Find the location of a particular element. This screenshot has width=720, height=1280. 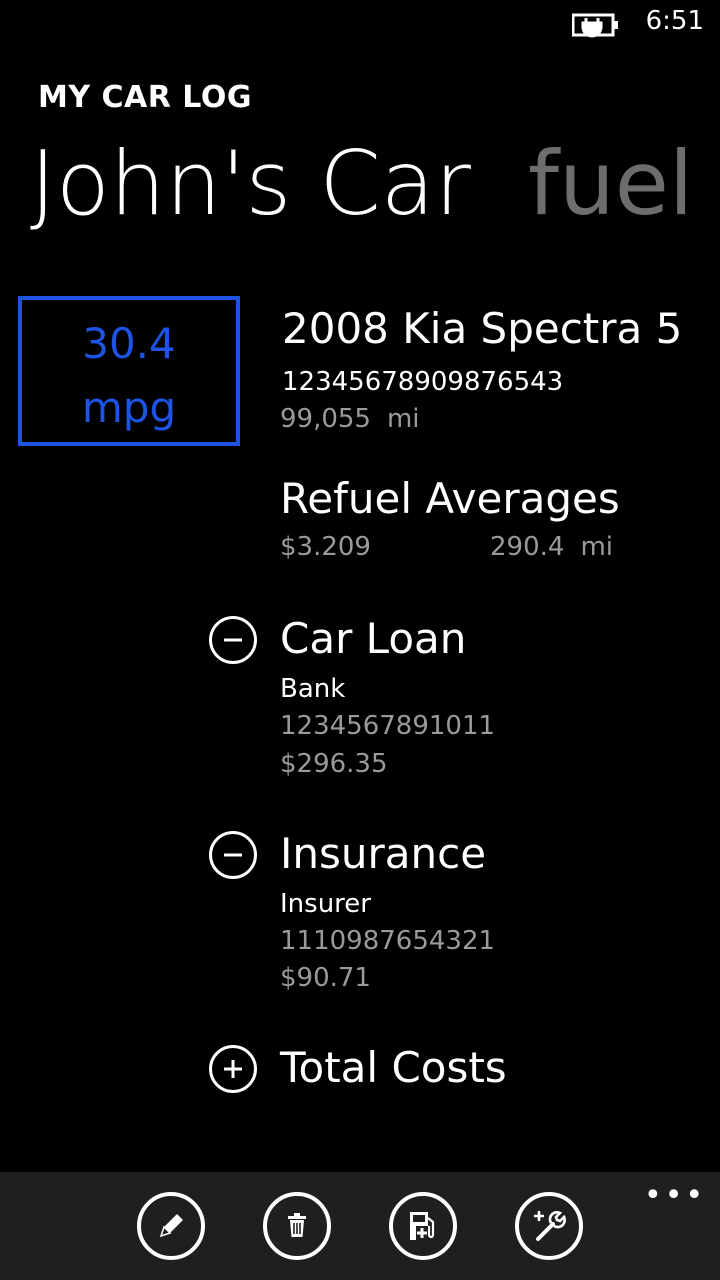

edit-button is located at coordinates (171, 1226).